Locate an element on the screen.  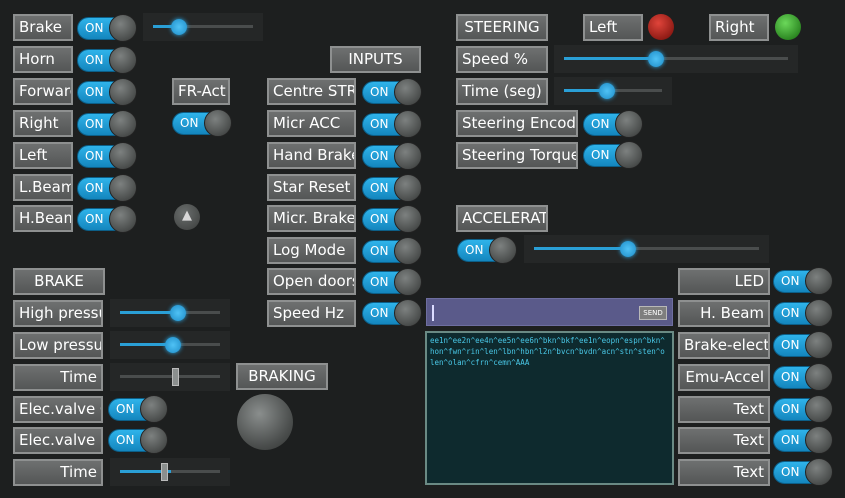
arrow-up-icon: ▲ is located at coordinates (187, 215).